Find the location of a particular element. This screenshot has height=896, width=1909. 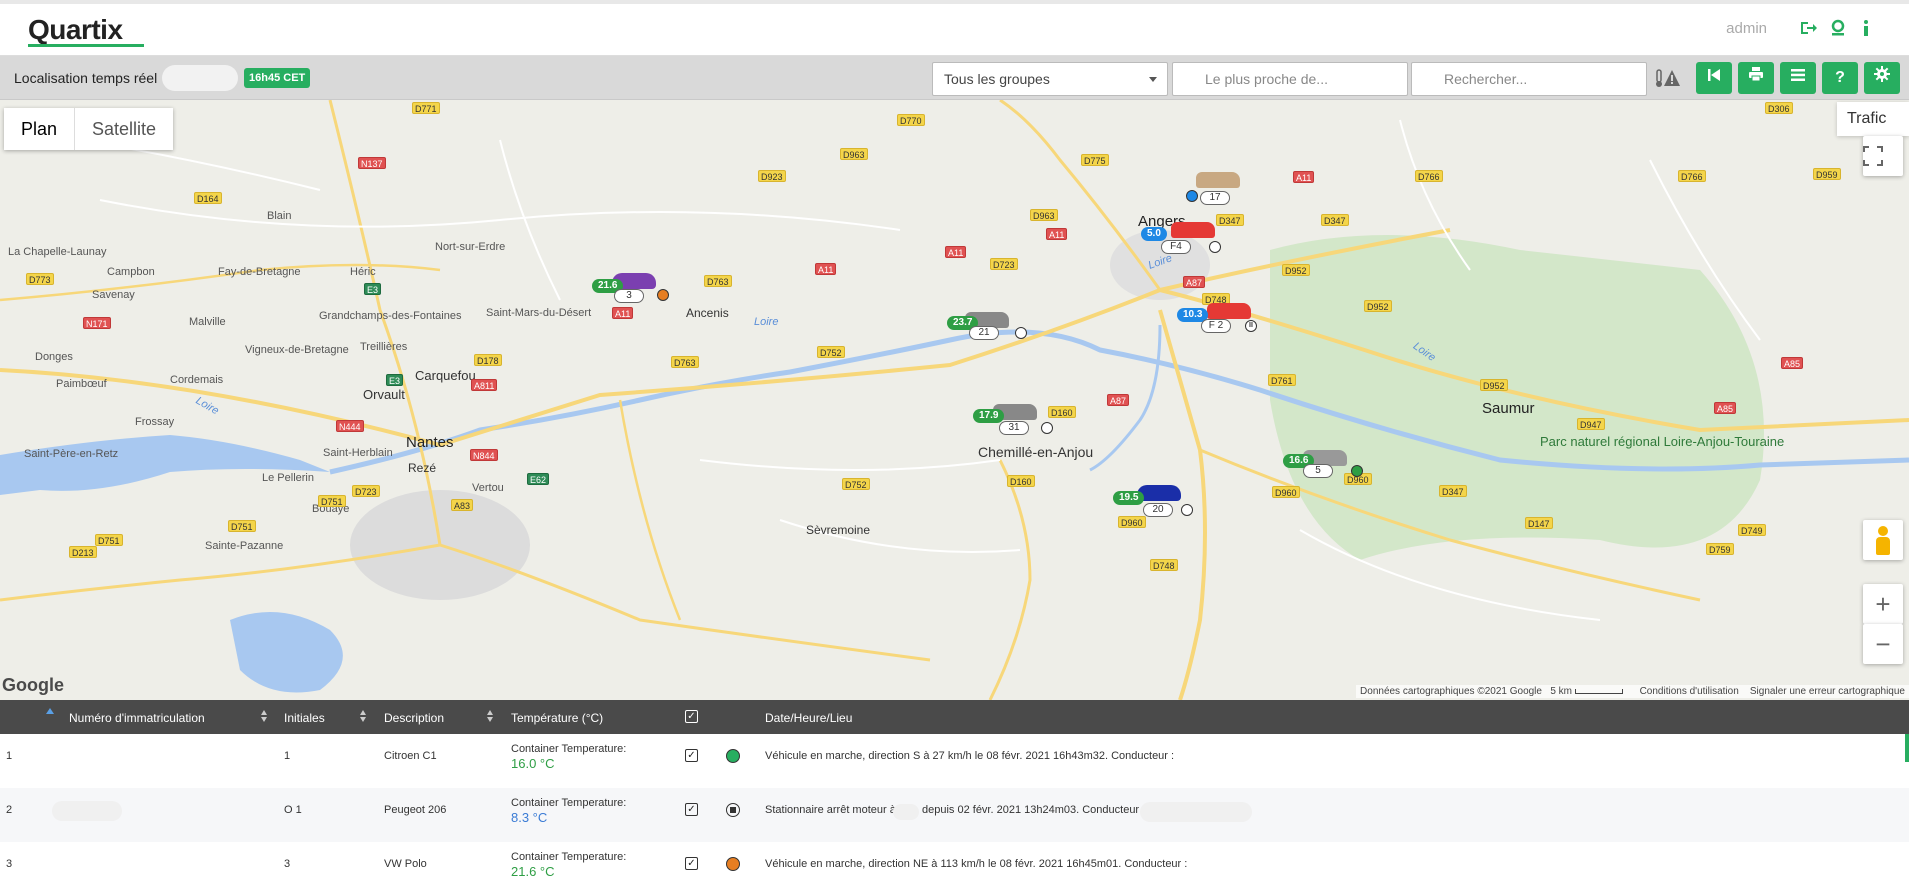

map-terms-link: Conditions d'utilisation is located at coordinates (1689, 691).